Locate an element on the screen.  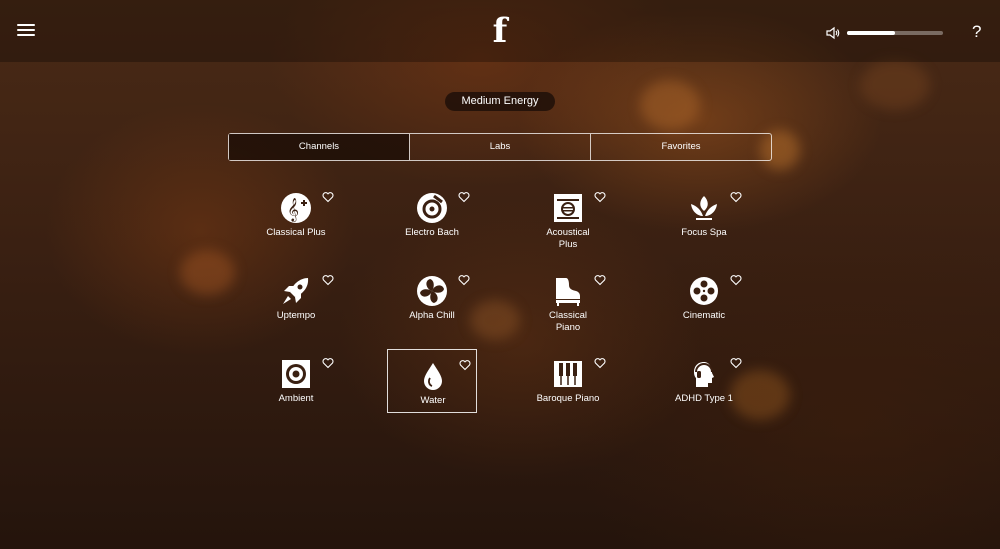
channel-cinematic: Cinematic is located at coordinates (704, 297).